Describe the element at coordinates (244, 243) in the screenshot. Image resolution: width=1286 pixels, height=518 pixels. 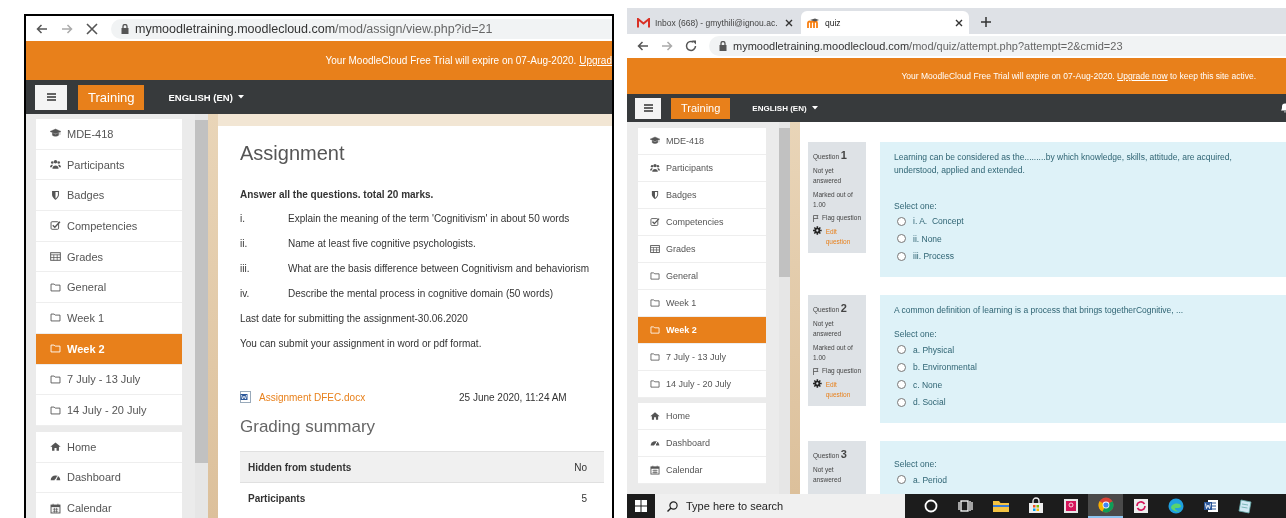
I see `list-number: ii.` at that location.